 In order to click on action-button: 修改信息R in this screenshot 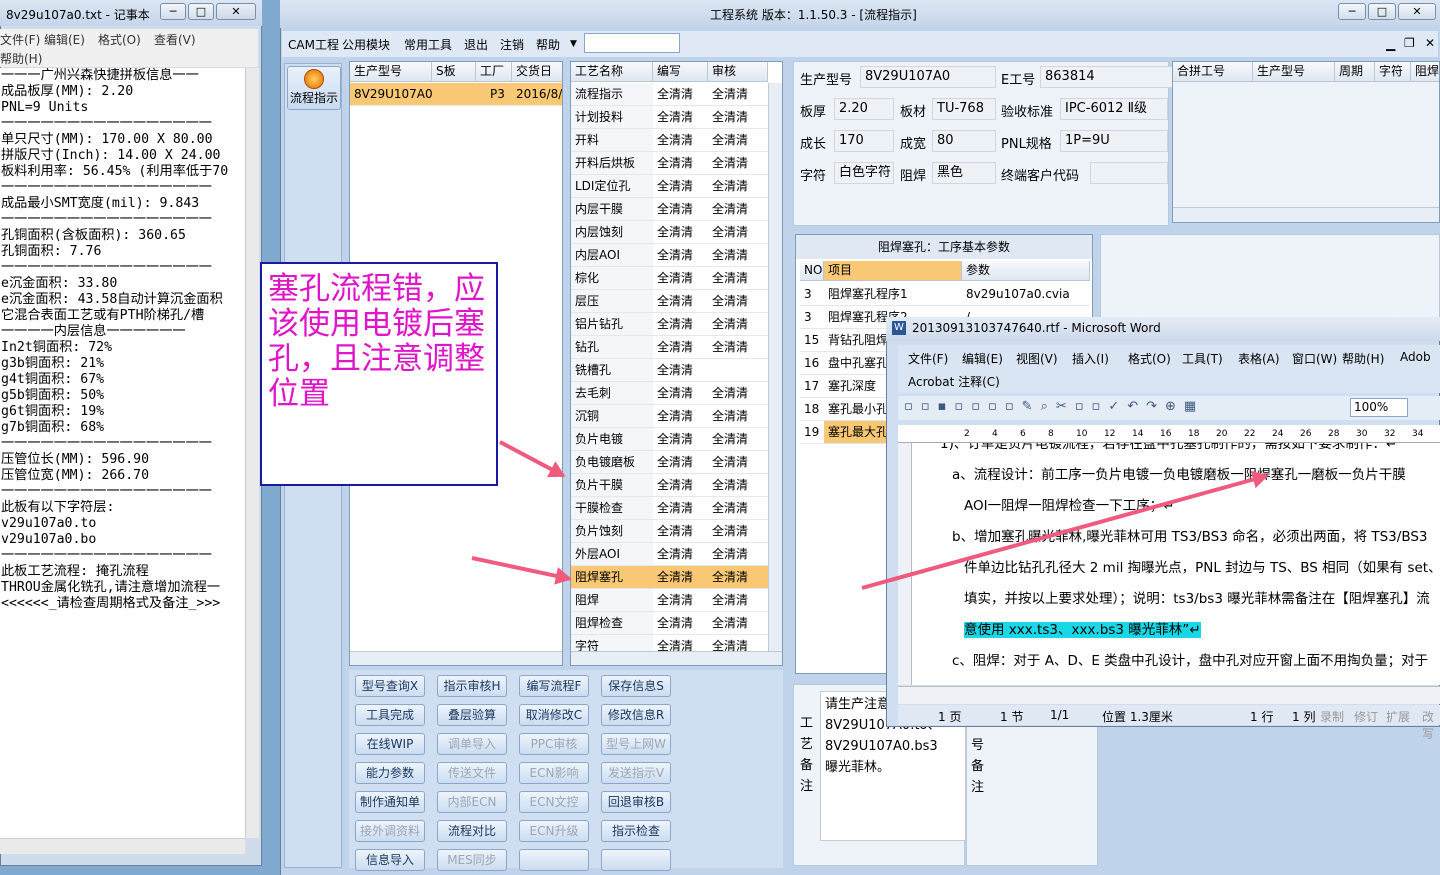, I will do `click(636, 715)`.